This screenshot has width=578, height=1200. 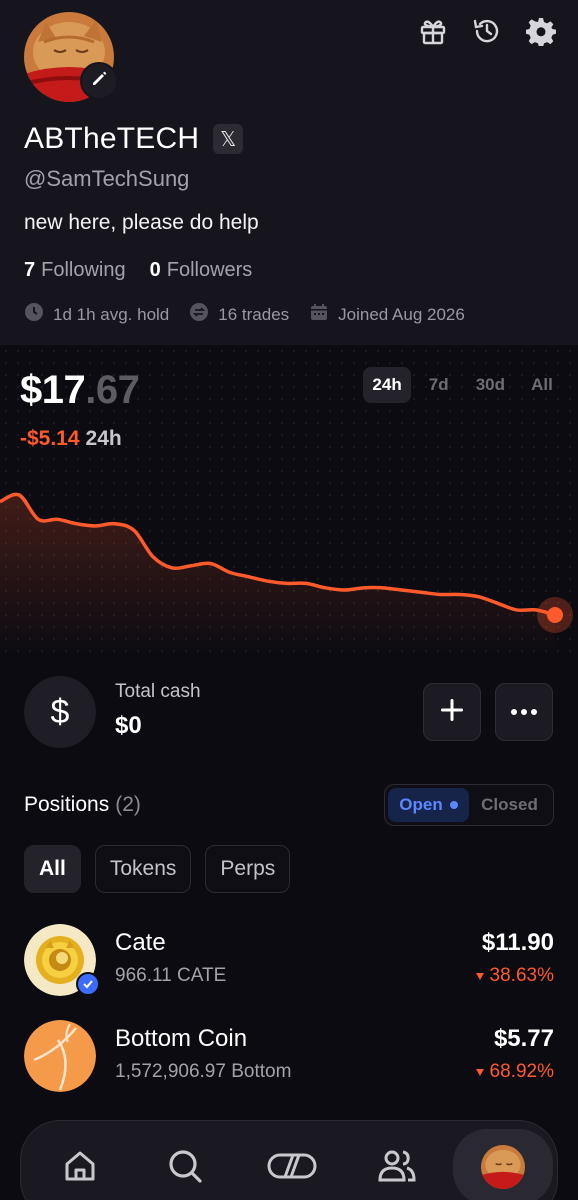 What do you see at coordinates (542, 385) in the screenshot?
I see `range-all: All` at bounding box center [542, 385].